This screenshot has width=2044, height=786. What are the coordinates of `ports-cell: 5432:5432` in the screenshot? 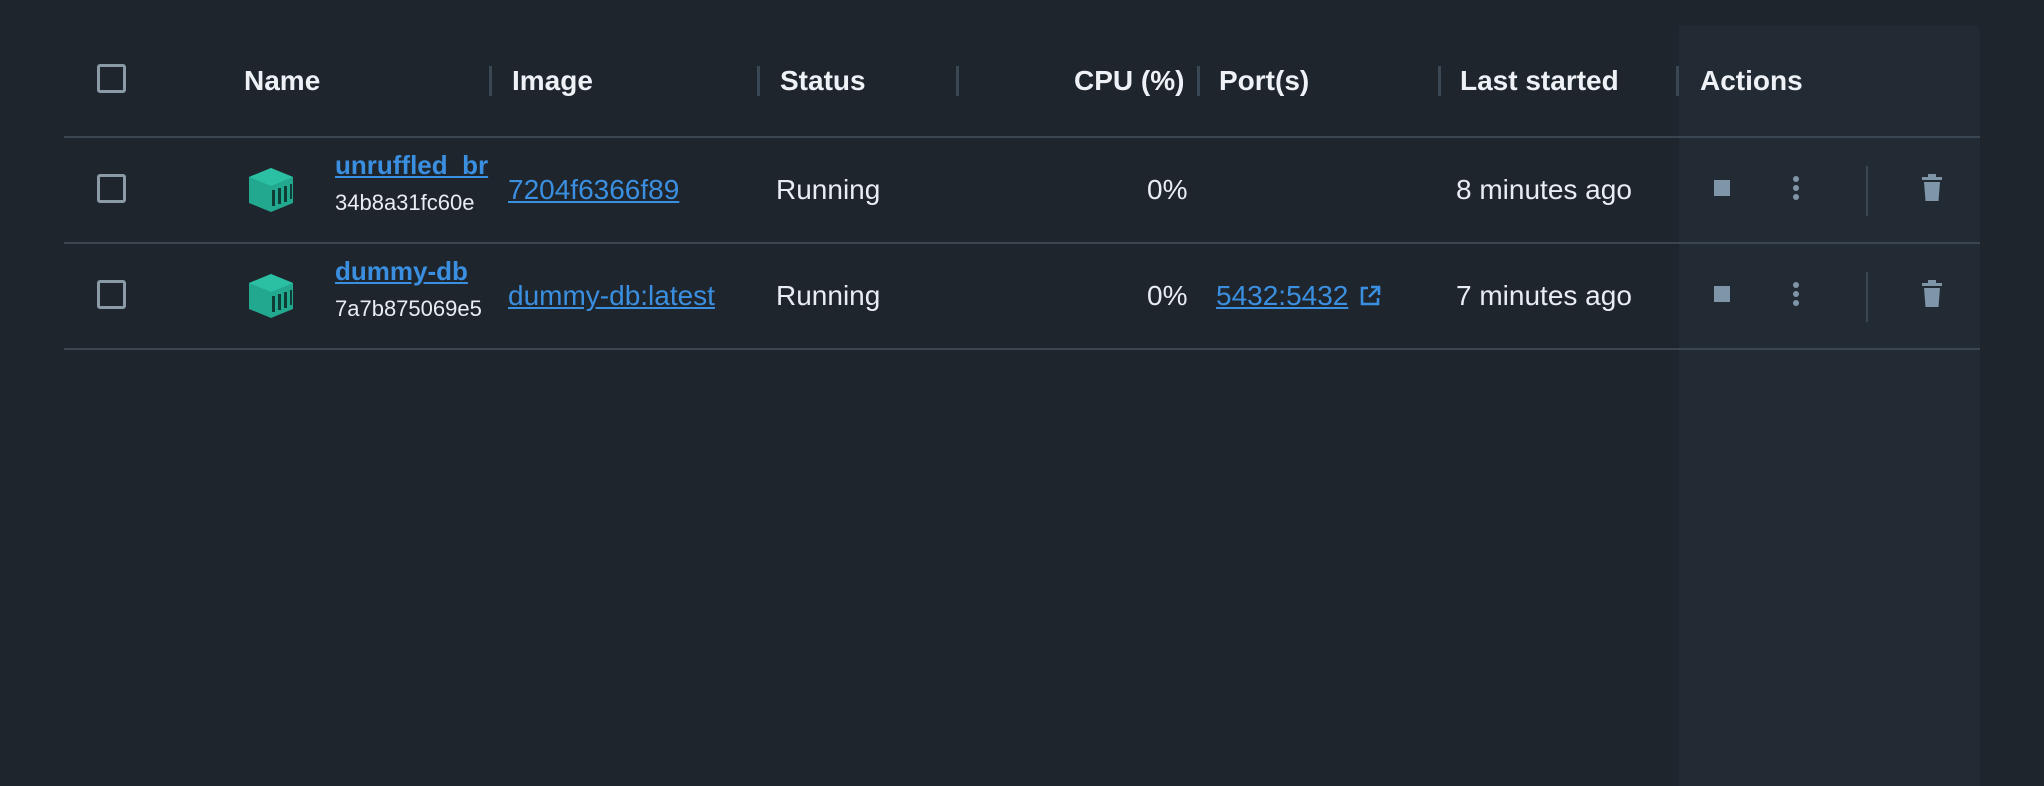 It's located at (1299, 296).